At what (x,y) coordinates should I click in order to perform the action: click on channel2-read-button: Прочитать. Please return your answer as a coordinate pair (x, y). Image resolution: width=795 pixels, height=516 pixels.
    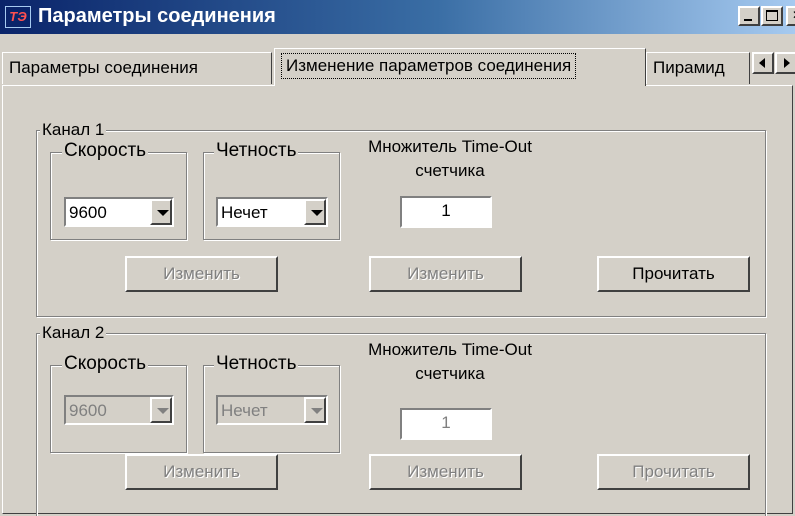
    Looking at the image, I should click on (673, 472).